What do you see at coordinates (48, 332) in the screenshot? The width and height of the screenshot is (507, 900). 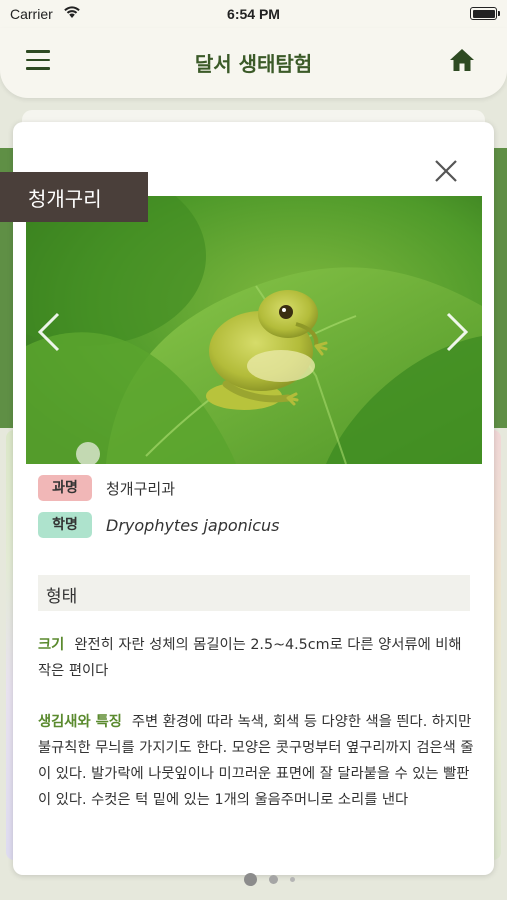 I see `previous-photo-chevron-left-icon` at bounding box center [48, 332].